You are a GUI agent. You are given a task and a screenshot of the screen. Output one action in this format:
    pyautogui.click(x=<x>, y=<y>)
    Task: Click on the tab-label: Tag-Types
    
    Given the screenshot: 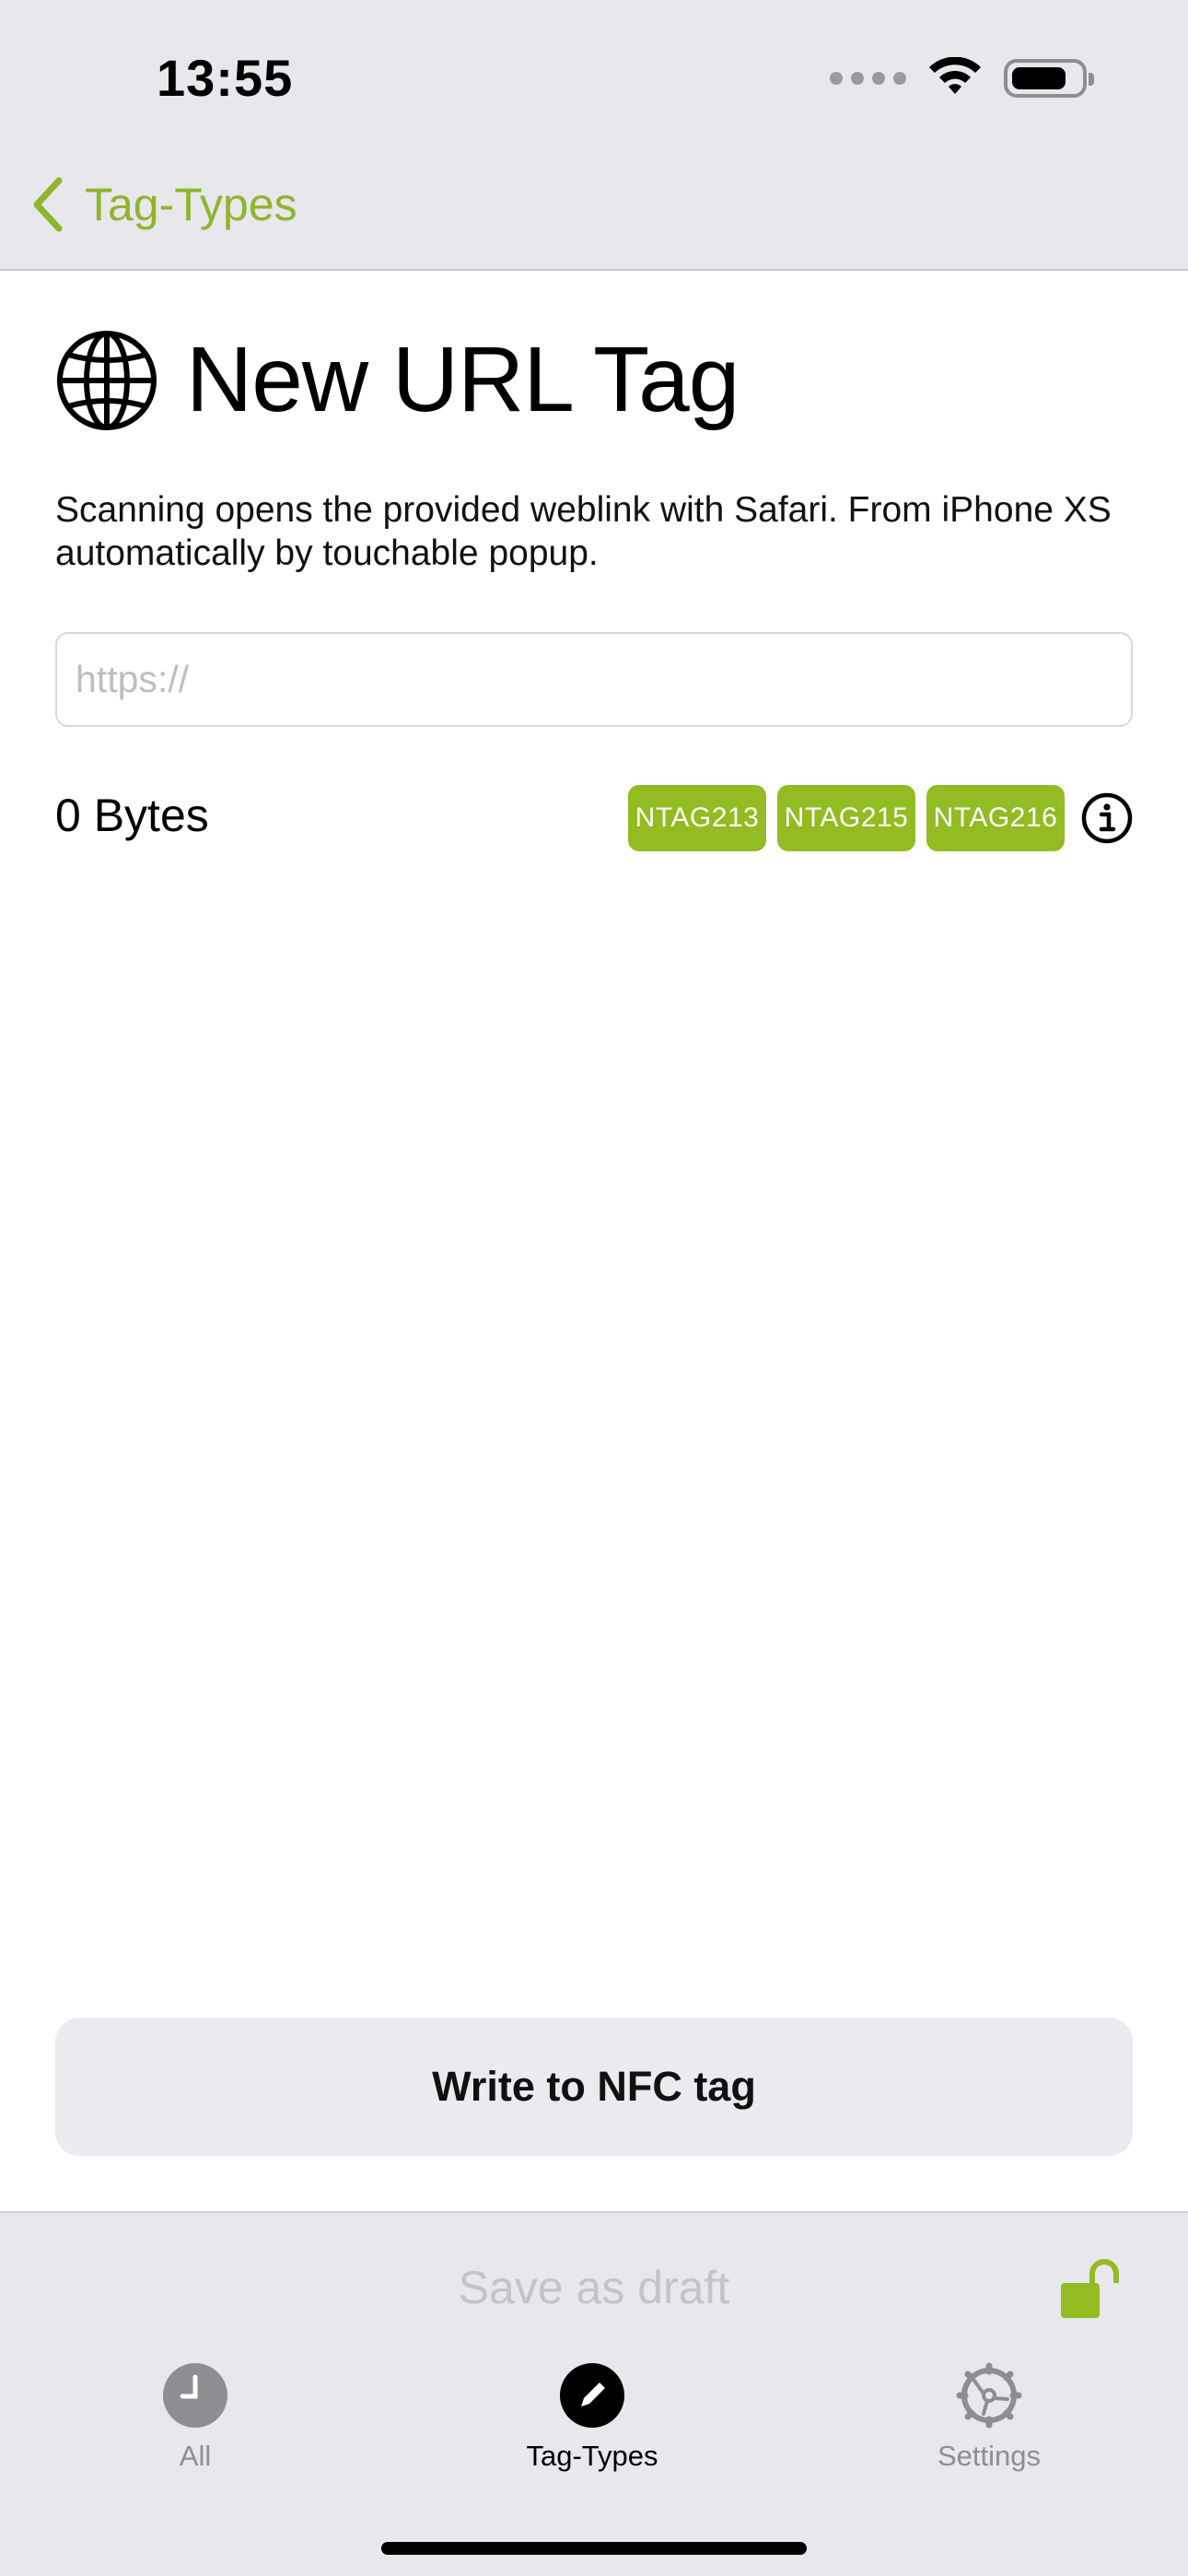 What is the action you would take?
    pyautogui.click(x=592, y=2456)
    